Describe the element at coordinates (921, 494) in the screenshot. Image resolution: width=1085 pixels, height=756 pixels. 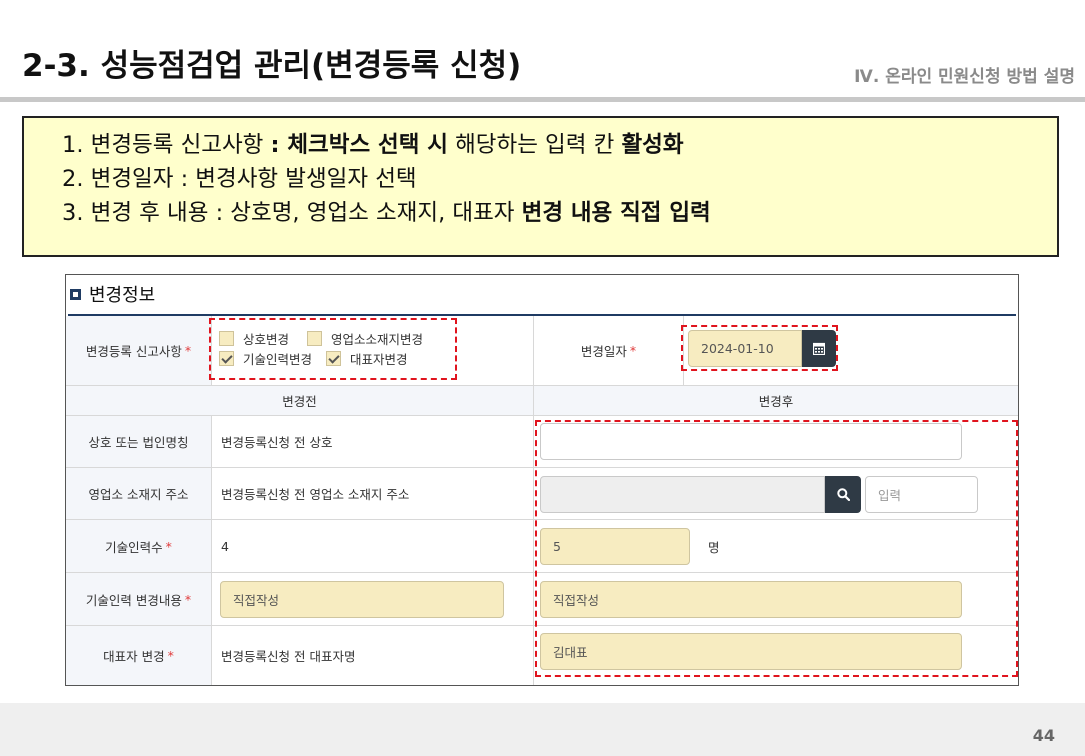
I see `address-detail-input: 입력` at that location.